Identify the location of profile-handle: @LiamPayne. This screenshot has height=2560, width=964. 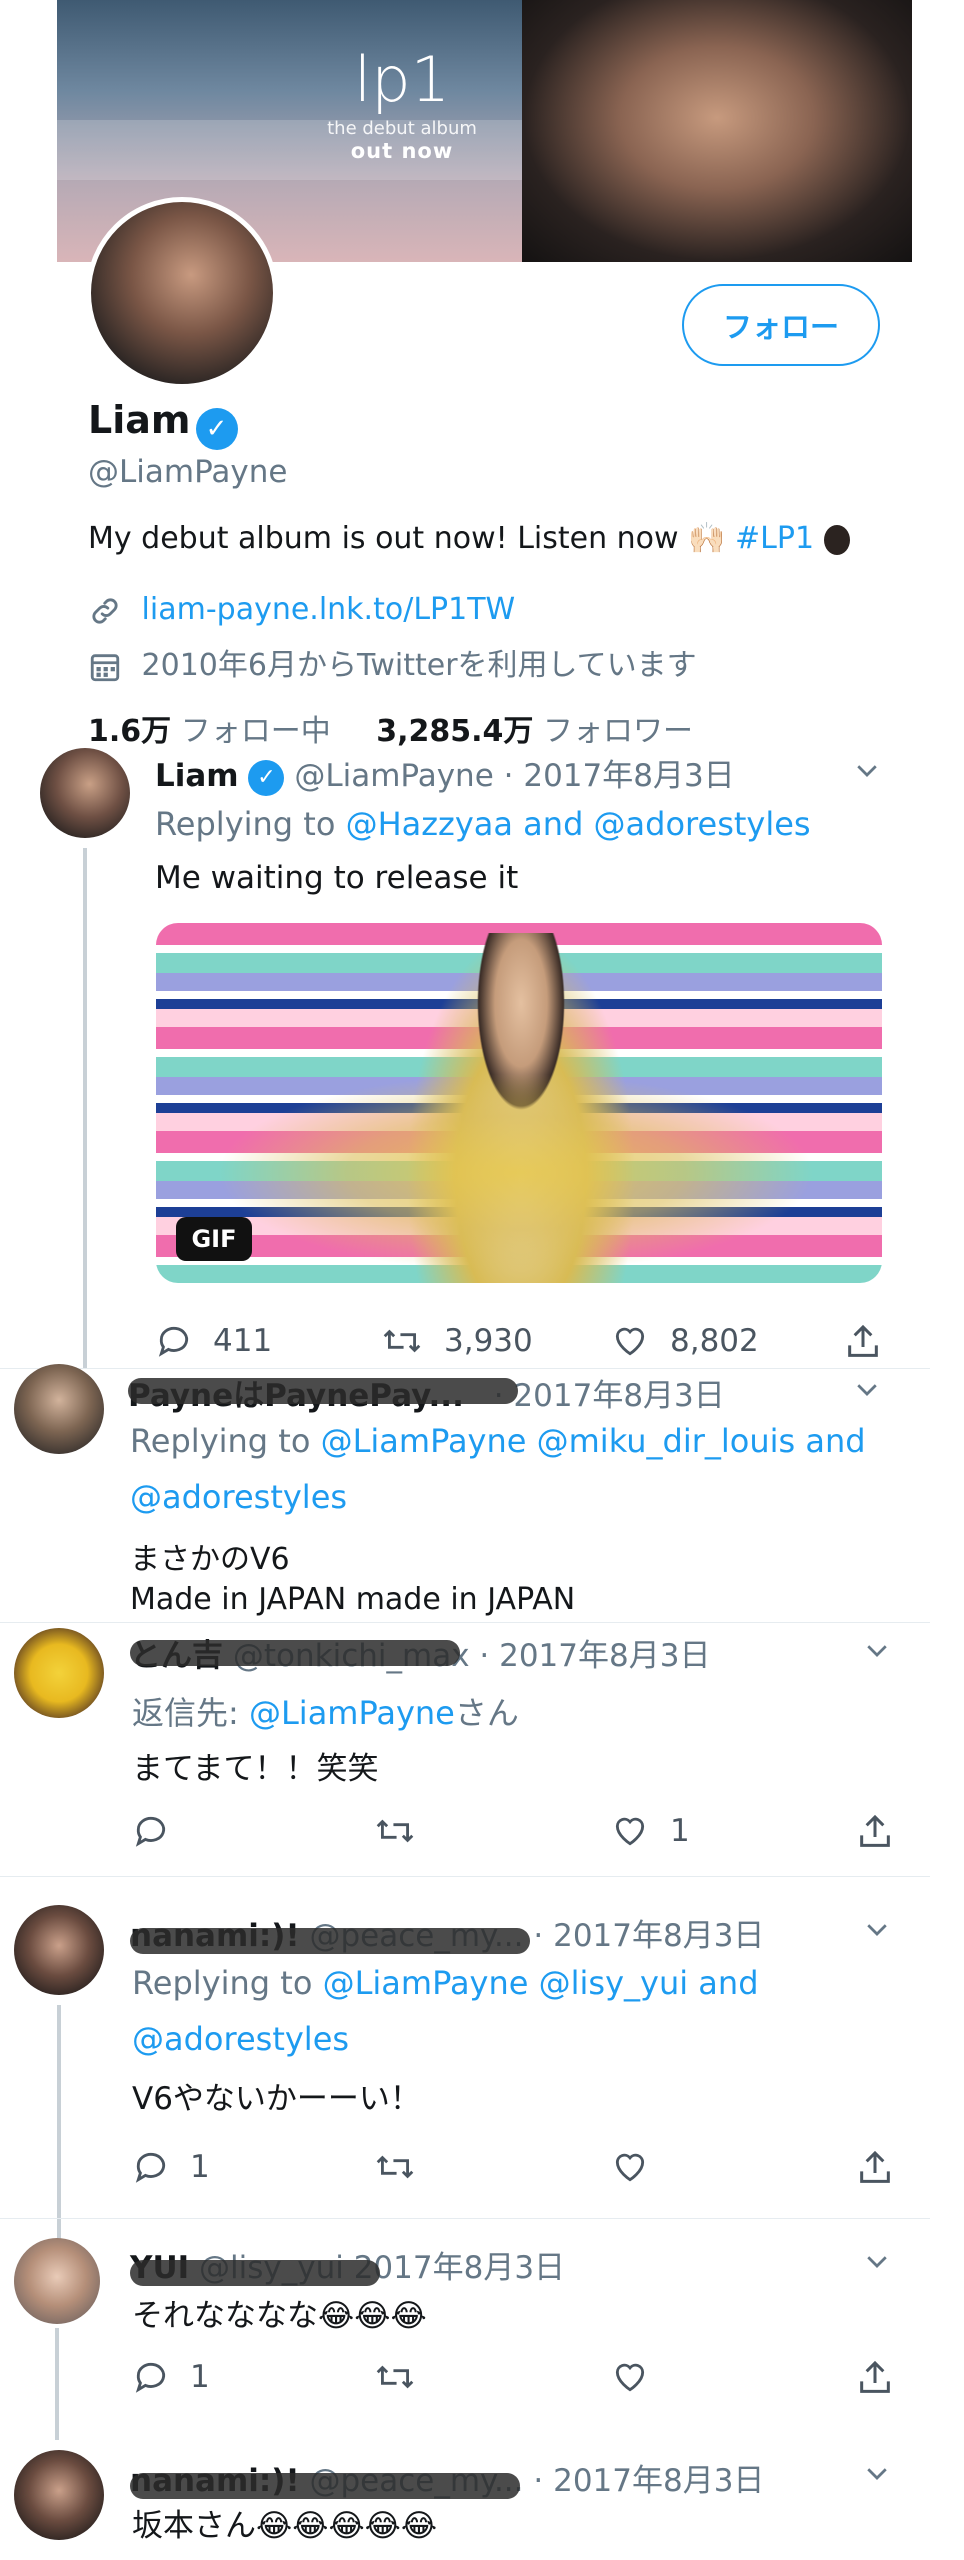
(188, 472).